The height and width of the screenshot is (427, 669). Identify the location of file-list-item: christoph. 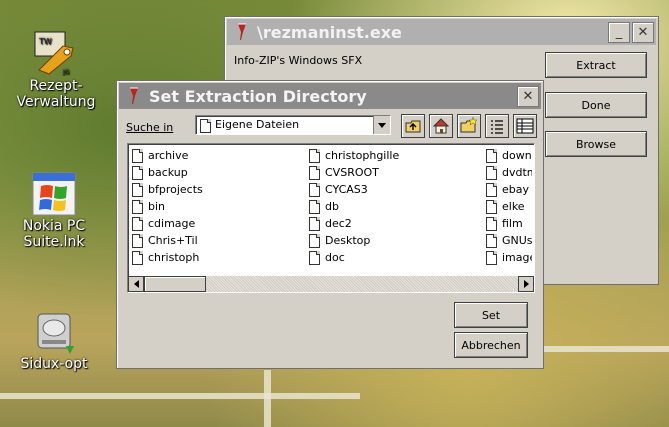
(167, 257).